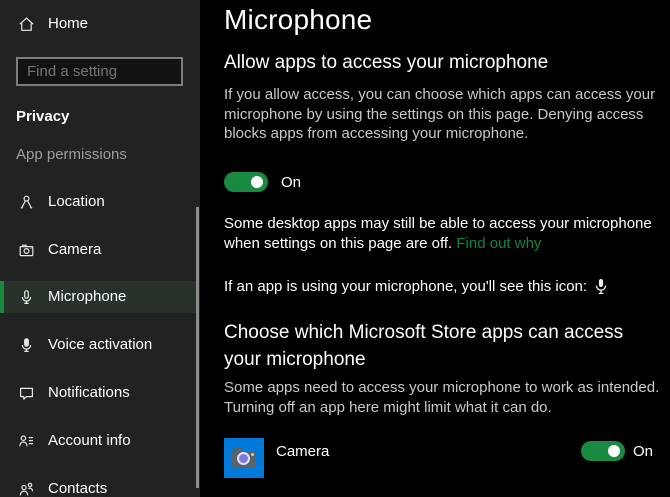 Image resolution: width=670 pixels, height=497 pixels. What do you see at coordinates (26, 24) in the screenshot?
I see `home-icon` at bounding box center [26, 24].